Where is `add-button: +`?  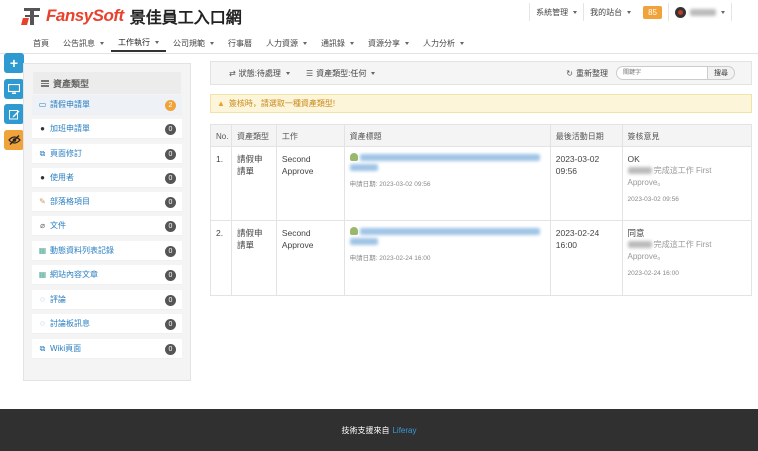 add-button: + is located at coordinates (14, 63).